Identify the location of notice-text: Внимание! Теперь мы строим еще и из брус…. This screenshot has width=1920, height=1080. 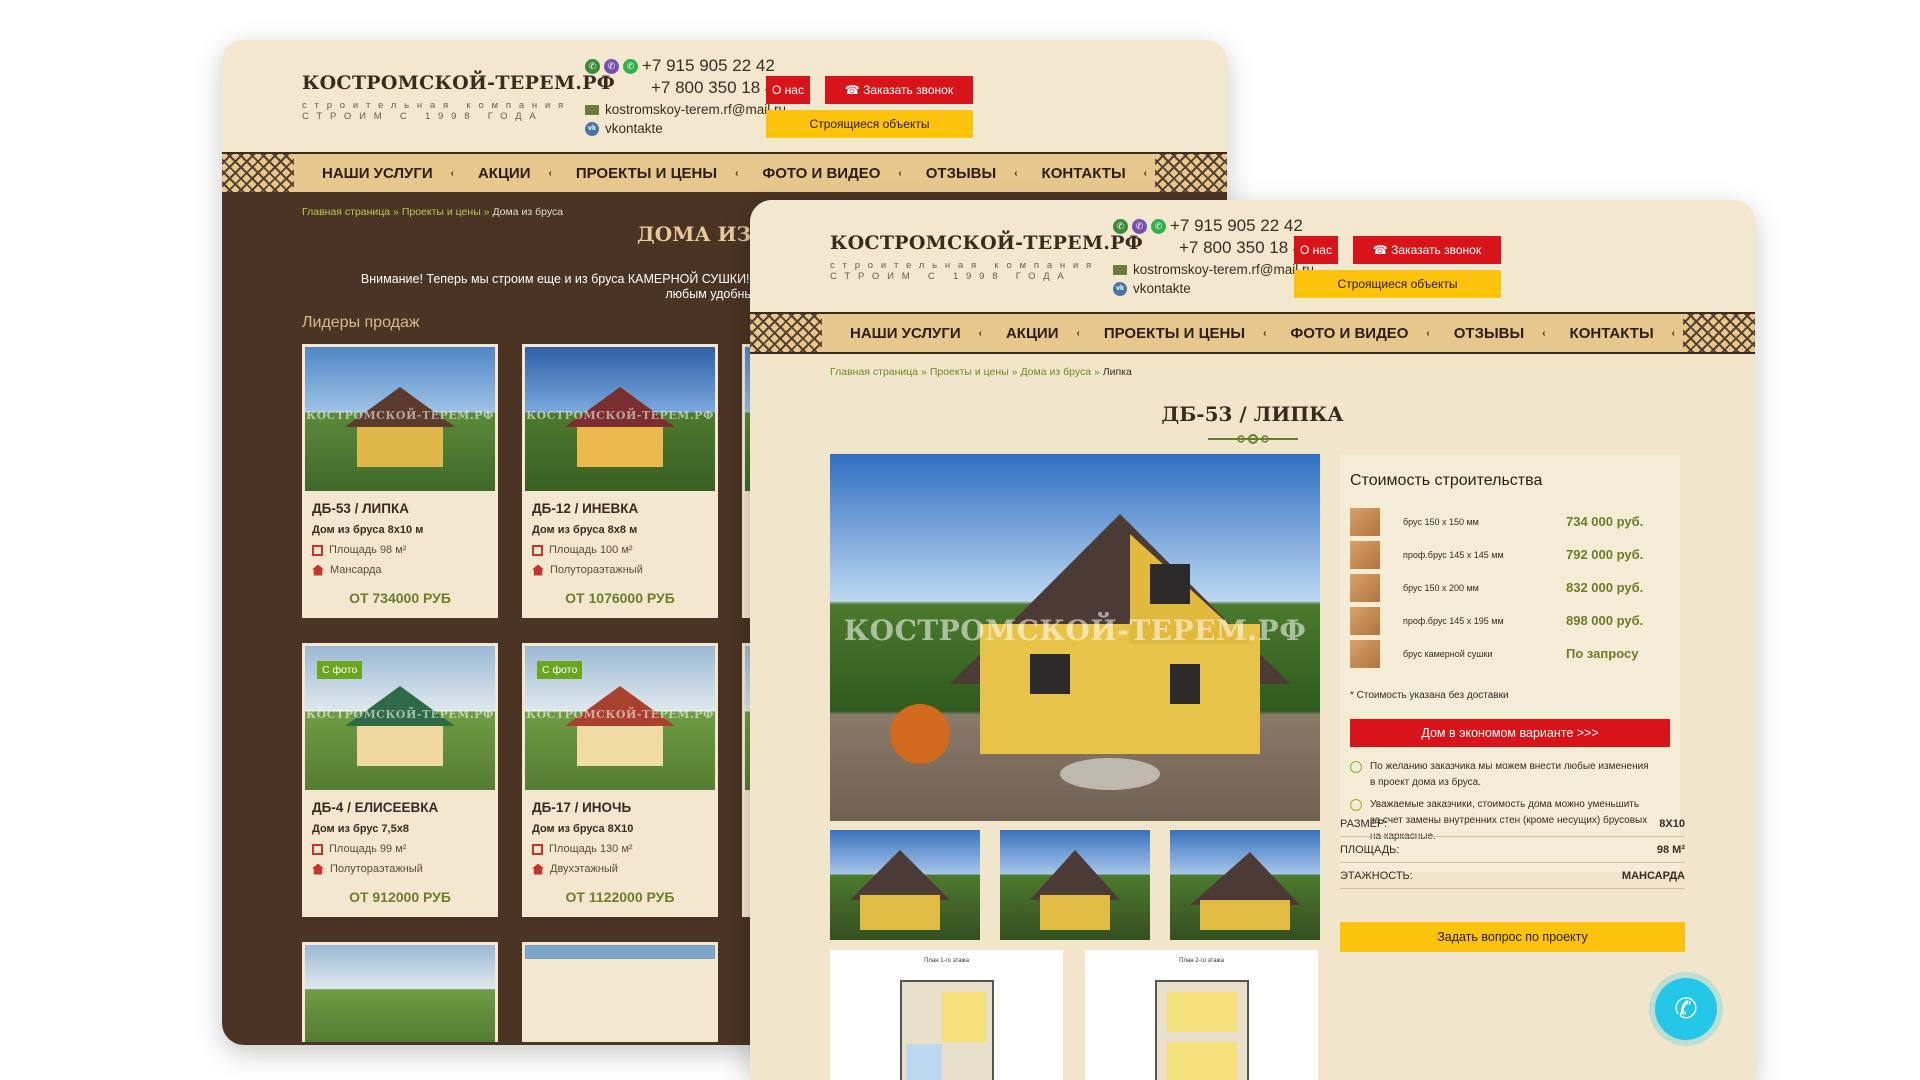
(492, 287).